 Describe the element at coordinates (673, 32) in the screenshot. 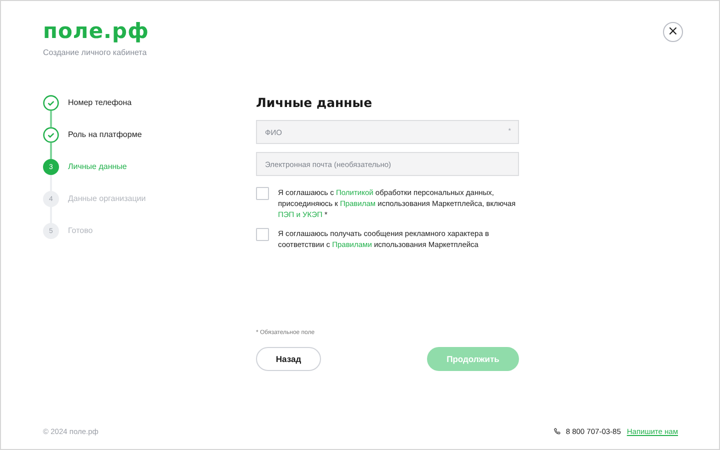

I see `close-button: ×` at that location.